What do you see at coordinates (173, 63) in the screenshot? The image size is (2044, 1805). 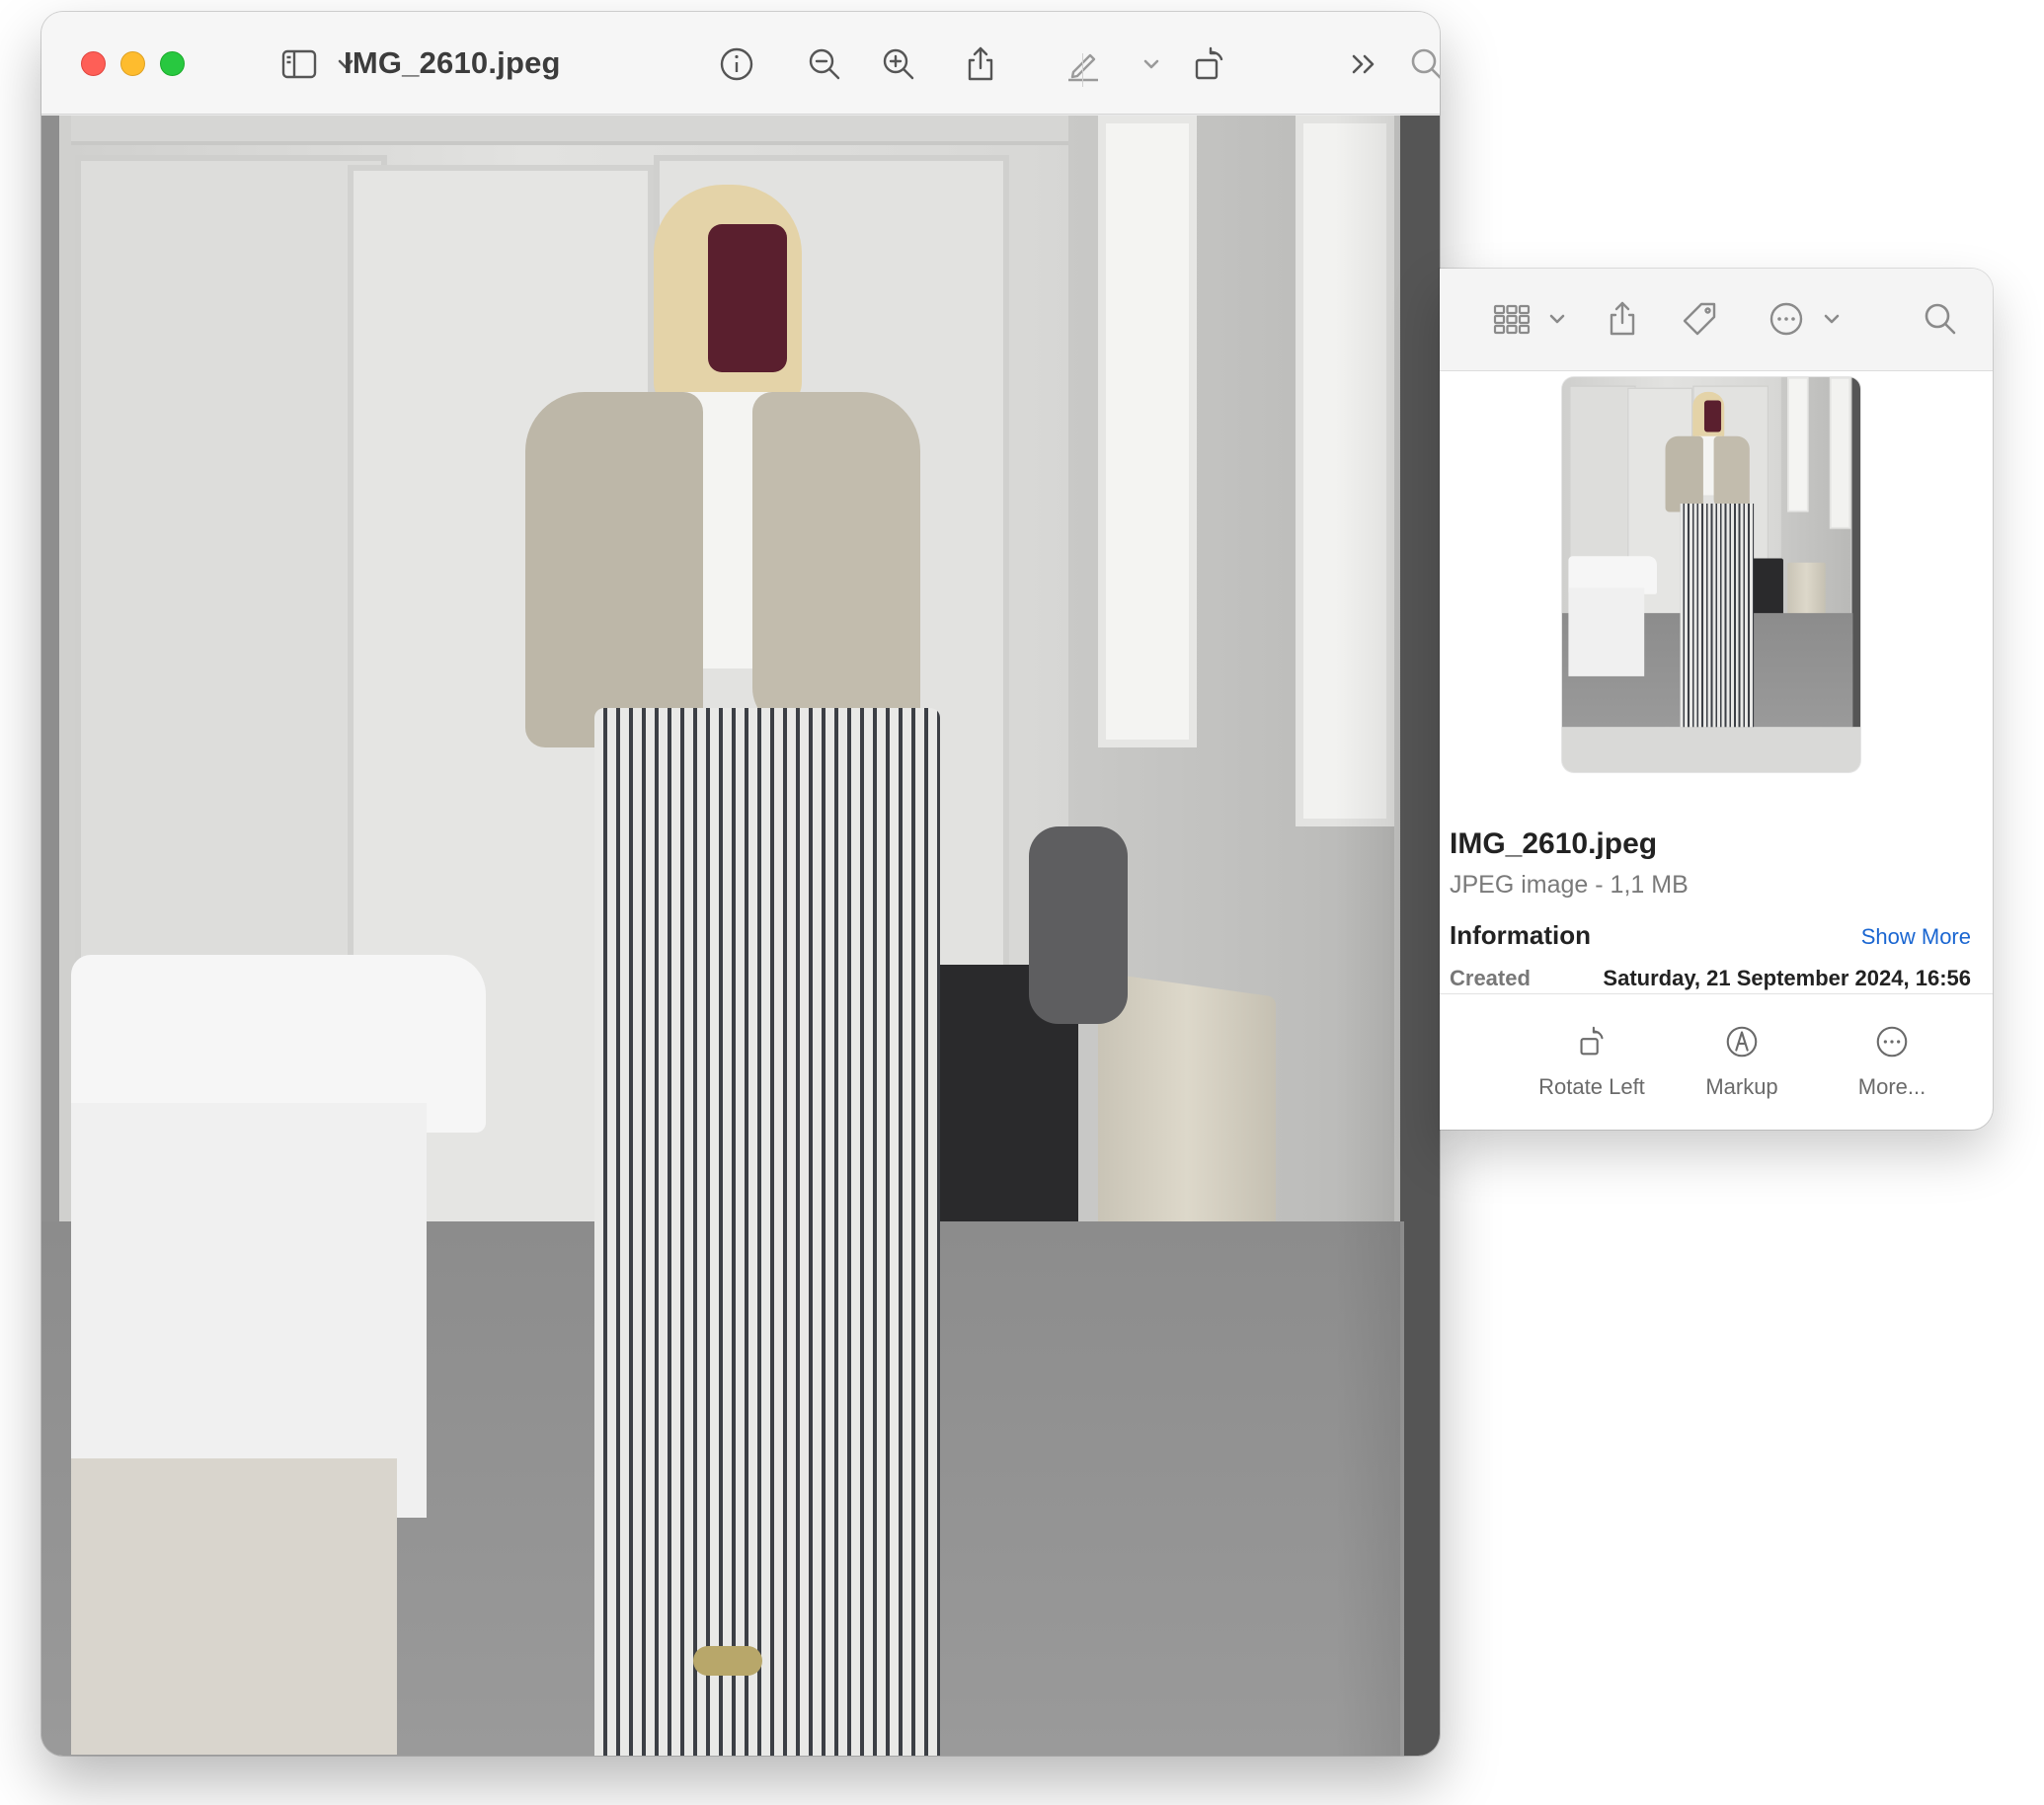 I see `zoom-window-button` at bounding box center [173, 63].